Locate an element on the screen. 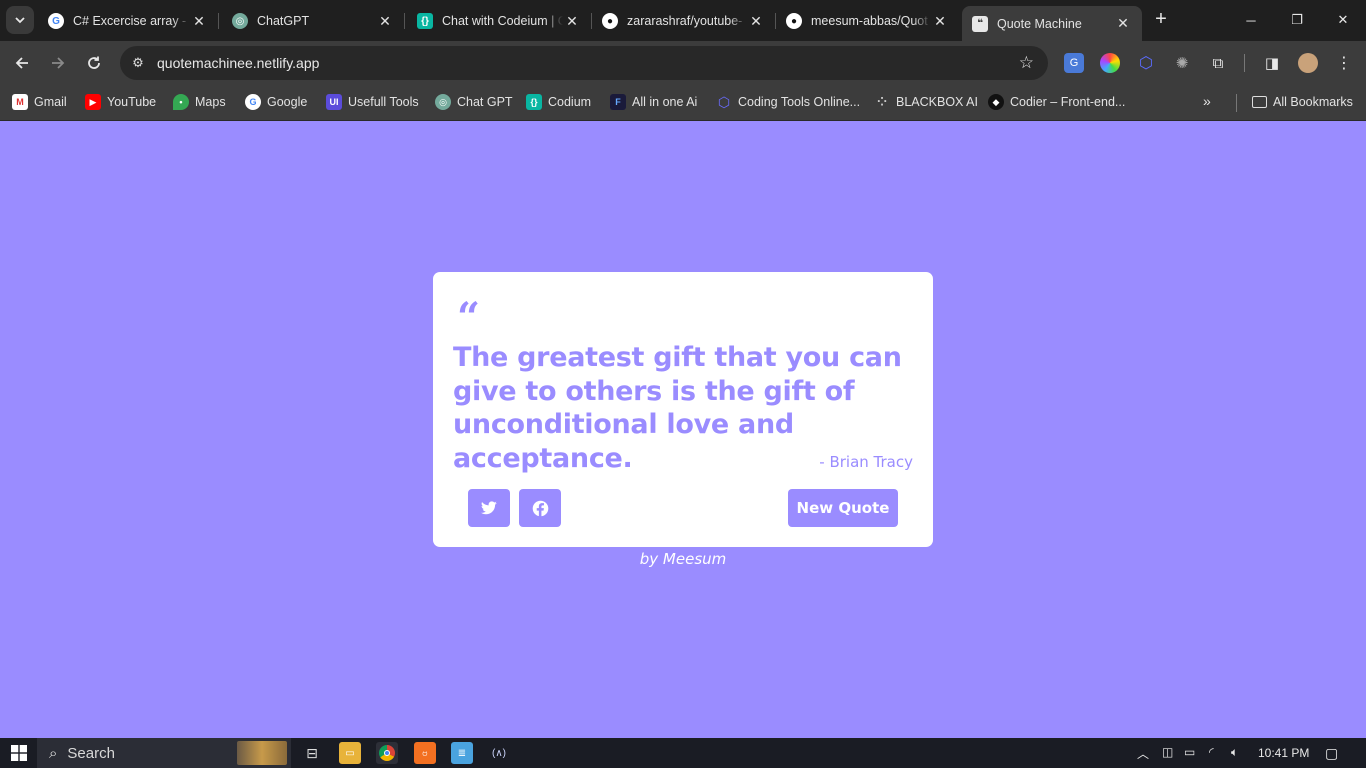 Image resolution: width=1366 pixels, height=768 pixels. xampp-icon: ဗ is located at coordinates (425, 753).